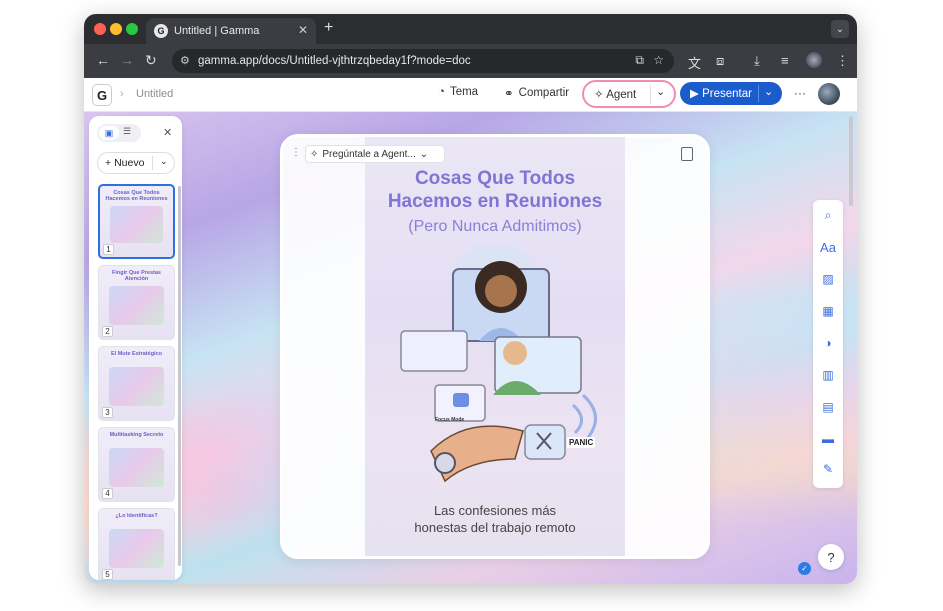 This screenshot has width=943, height=611. I want to click on slide-thumbnail: Multitasking Secreto 4, so click(136, 464).